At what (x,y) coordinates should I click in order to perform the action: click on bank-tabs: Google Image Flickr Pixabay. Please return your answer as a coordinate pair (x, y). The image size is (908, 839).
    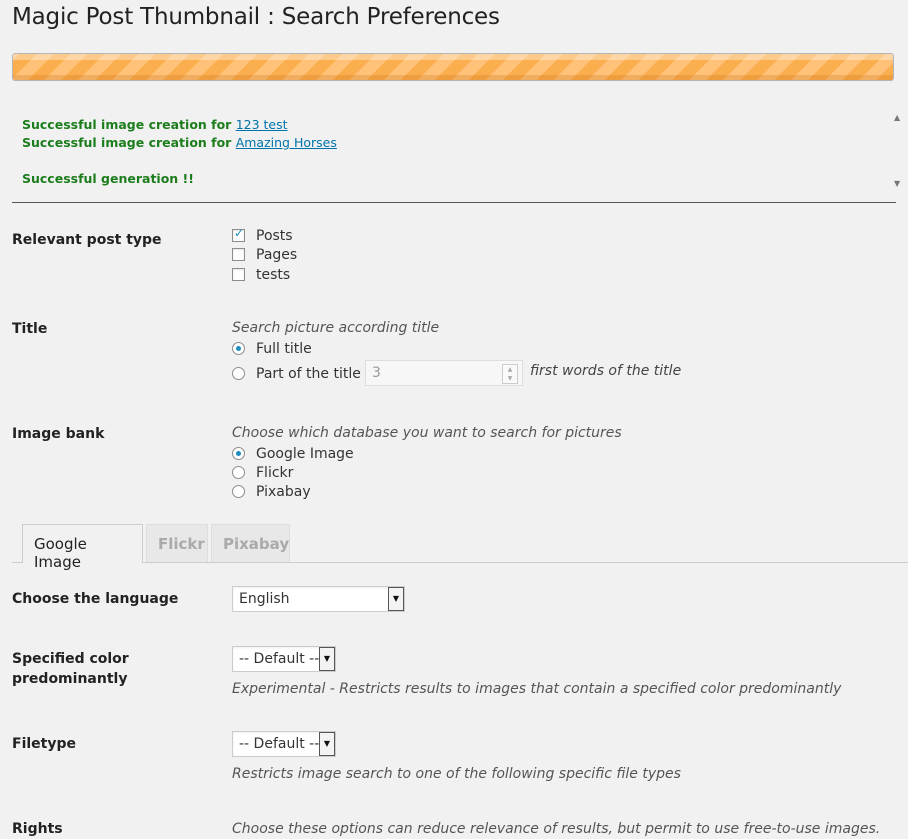
    Looking at the image, I should click on (460, 547).